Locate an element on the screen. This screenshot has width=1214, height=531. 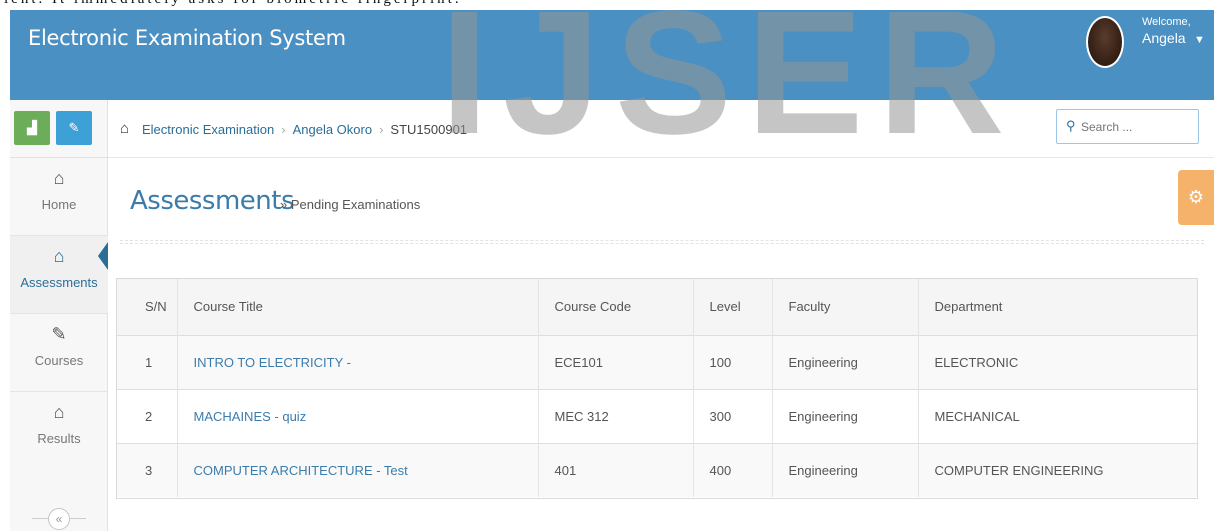
cell-level: 400 is located at coordinates (732, 470).